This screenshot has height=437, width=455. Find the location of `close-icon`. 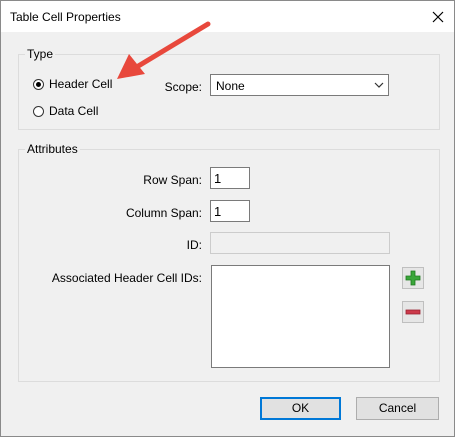

close-icon is located at coordinates (438, 17).